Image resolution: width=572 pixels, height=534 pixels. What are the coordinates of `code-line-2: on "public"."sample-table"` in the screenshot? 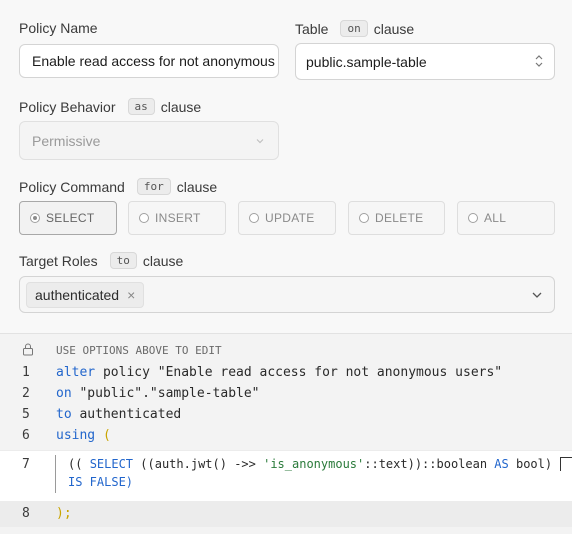 It's located at (158, 393).